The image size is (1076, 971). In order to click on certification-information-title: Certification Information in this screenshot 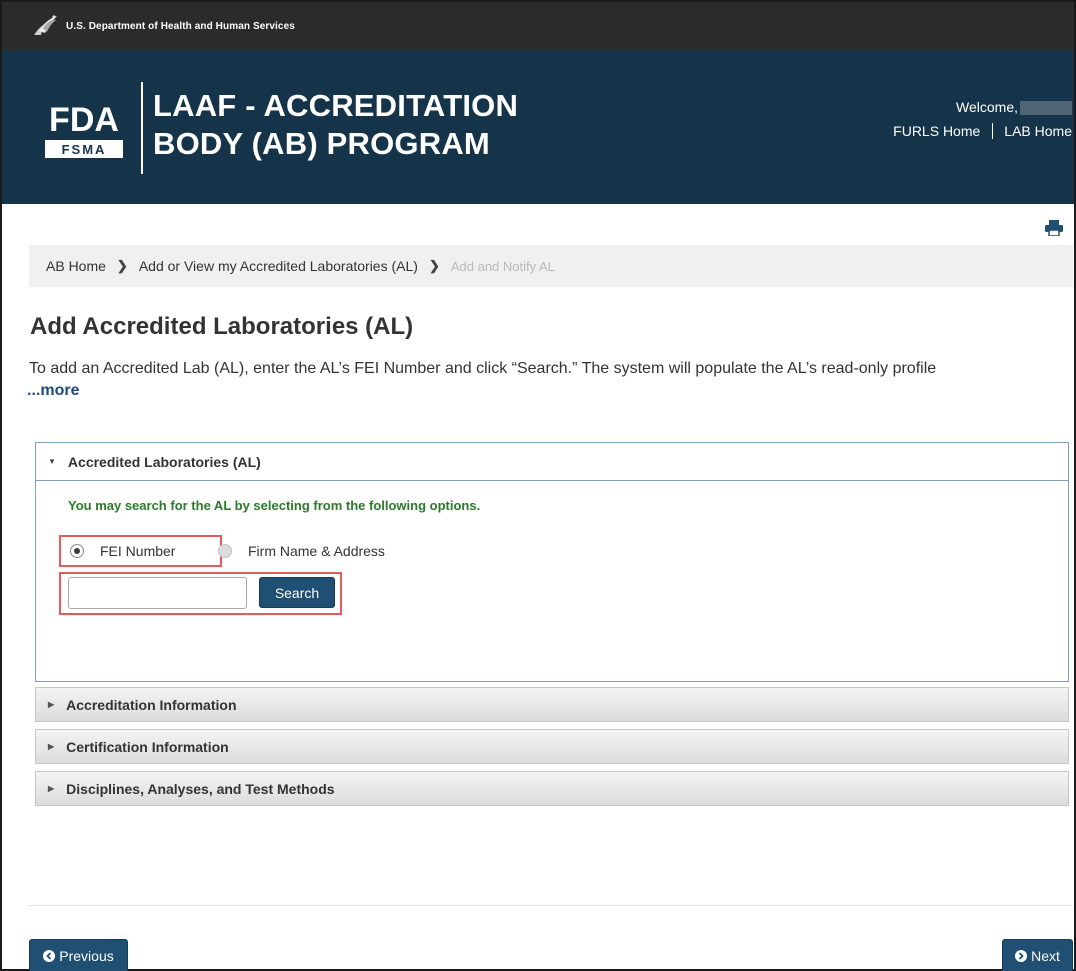, I will do `click(147, 746)`.